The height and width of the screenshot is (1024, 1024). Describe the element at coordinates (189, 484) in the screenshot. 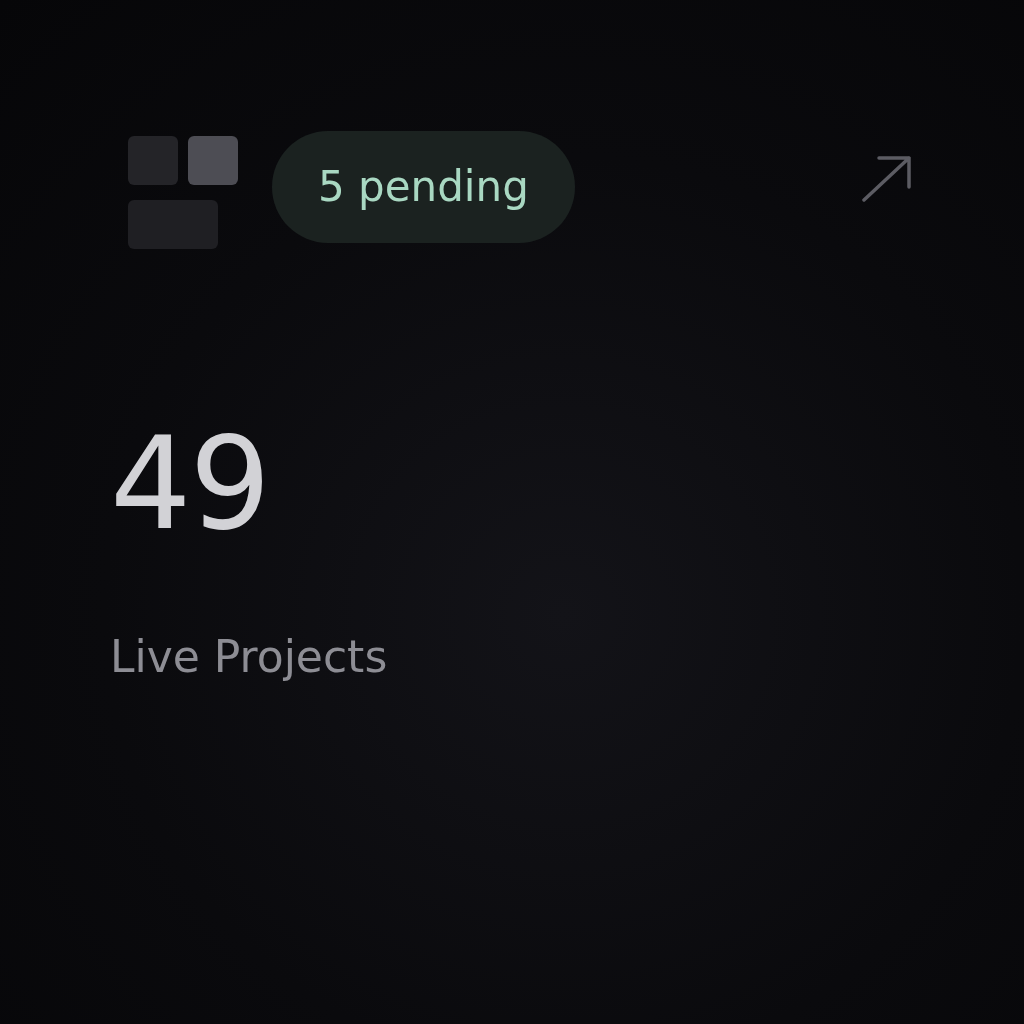

I see `metric-value: 49` at that location.